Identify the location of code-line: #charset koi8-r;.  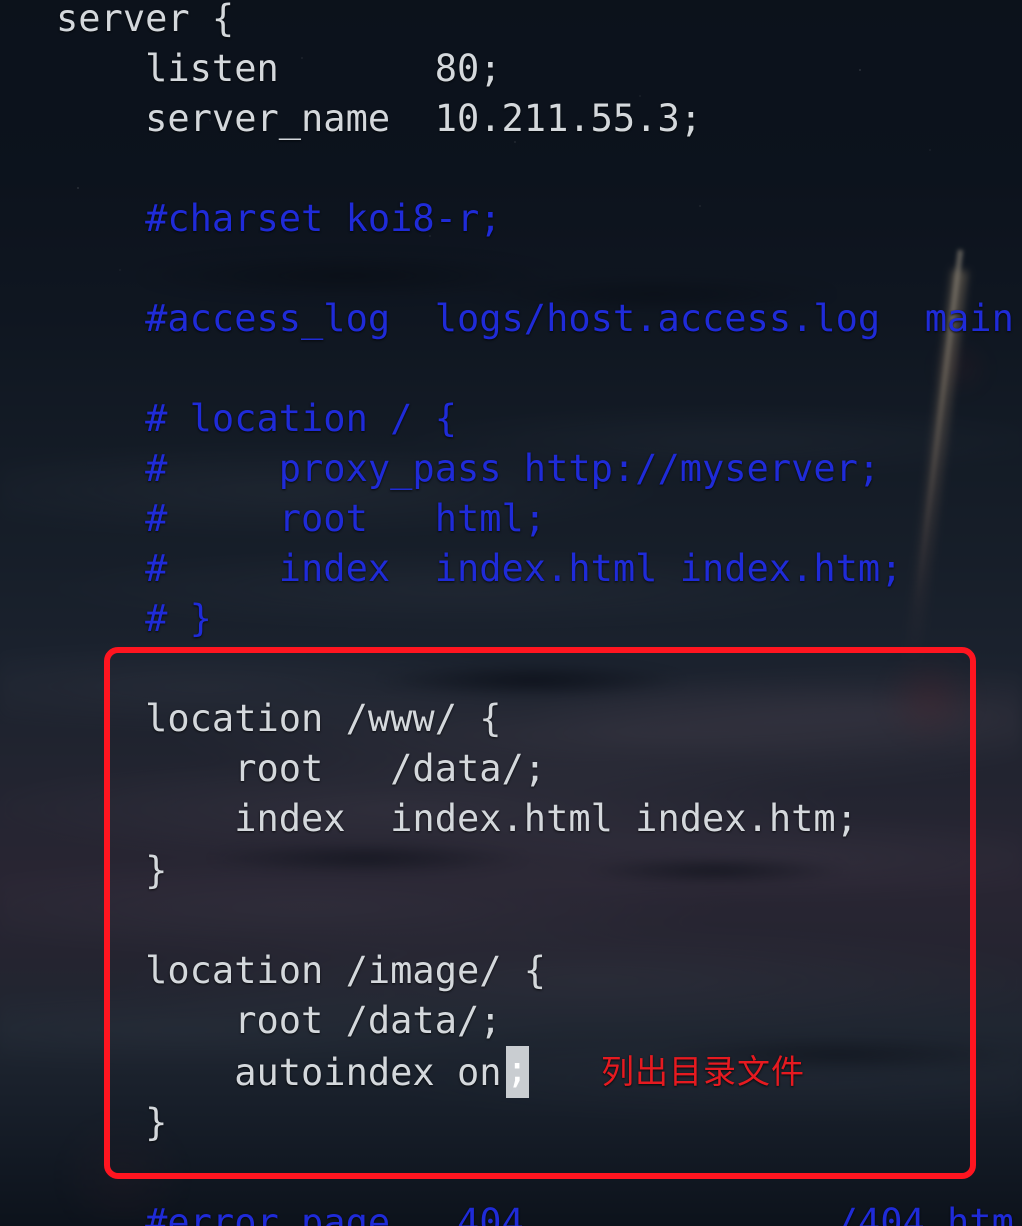
(279, 218).